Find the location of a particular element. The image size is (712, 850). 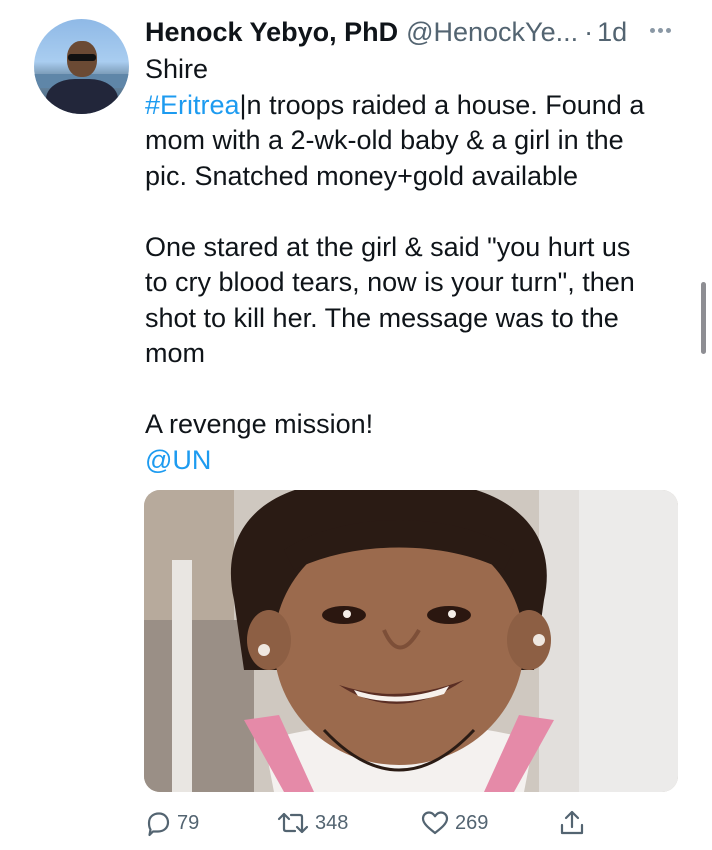

tweet-text-line: pic. Snatched money+gold available is located at coordinates (415, 177).